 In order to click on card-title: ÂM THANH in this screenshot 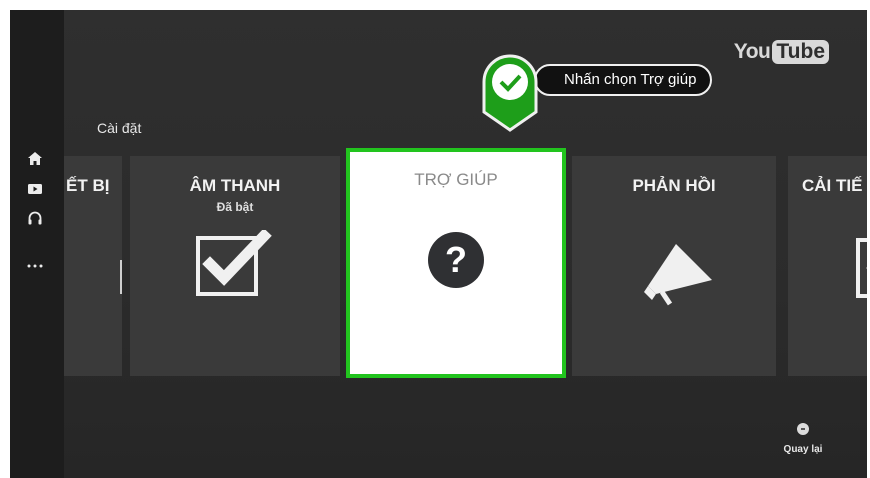, I will do `click(235, 185)`.